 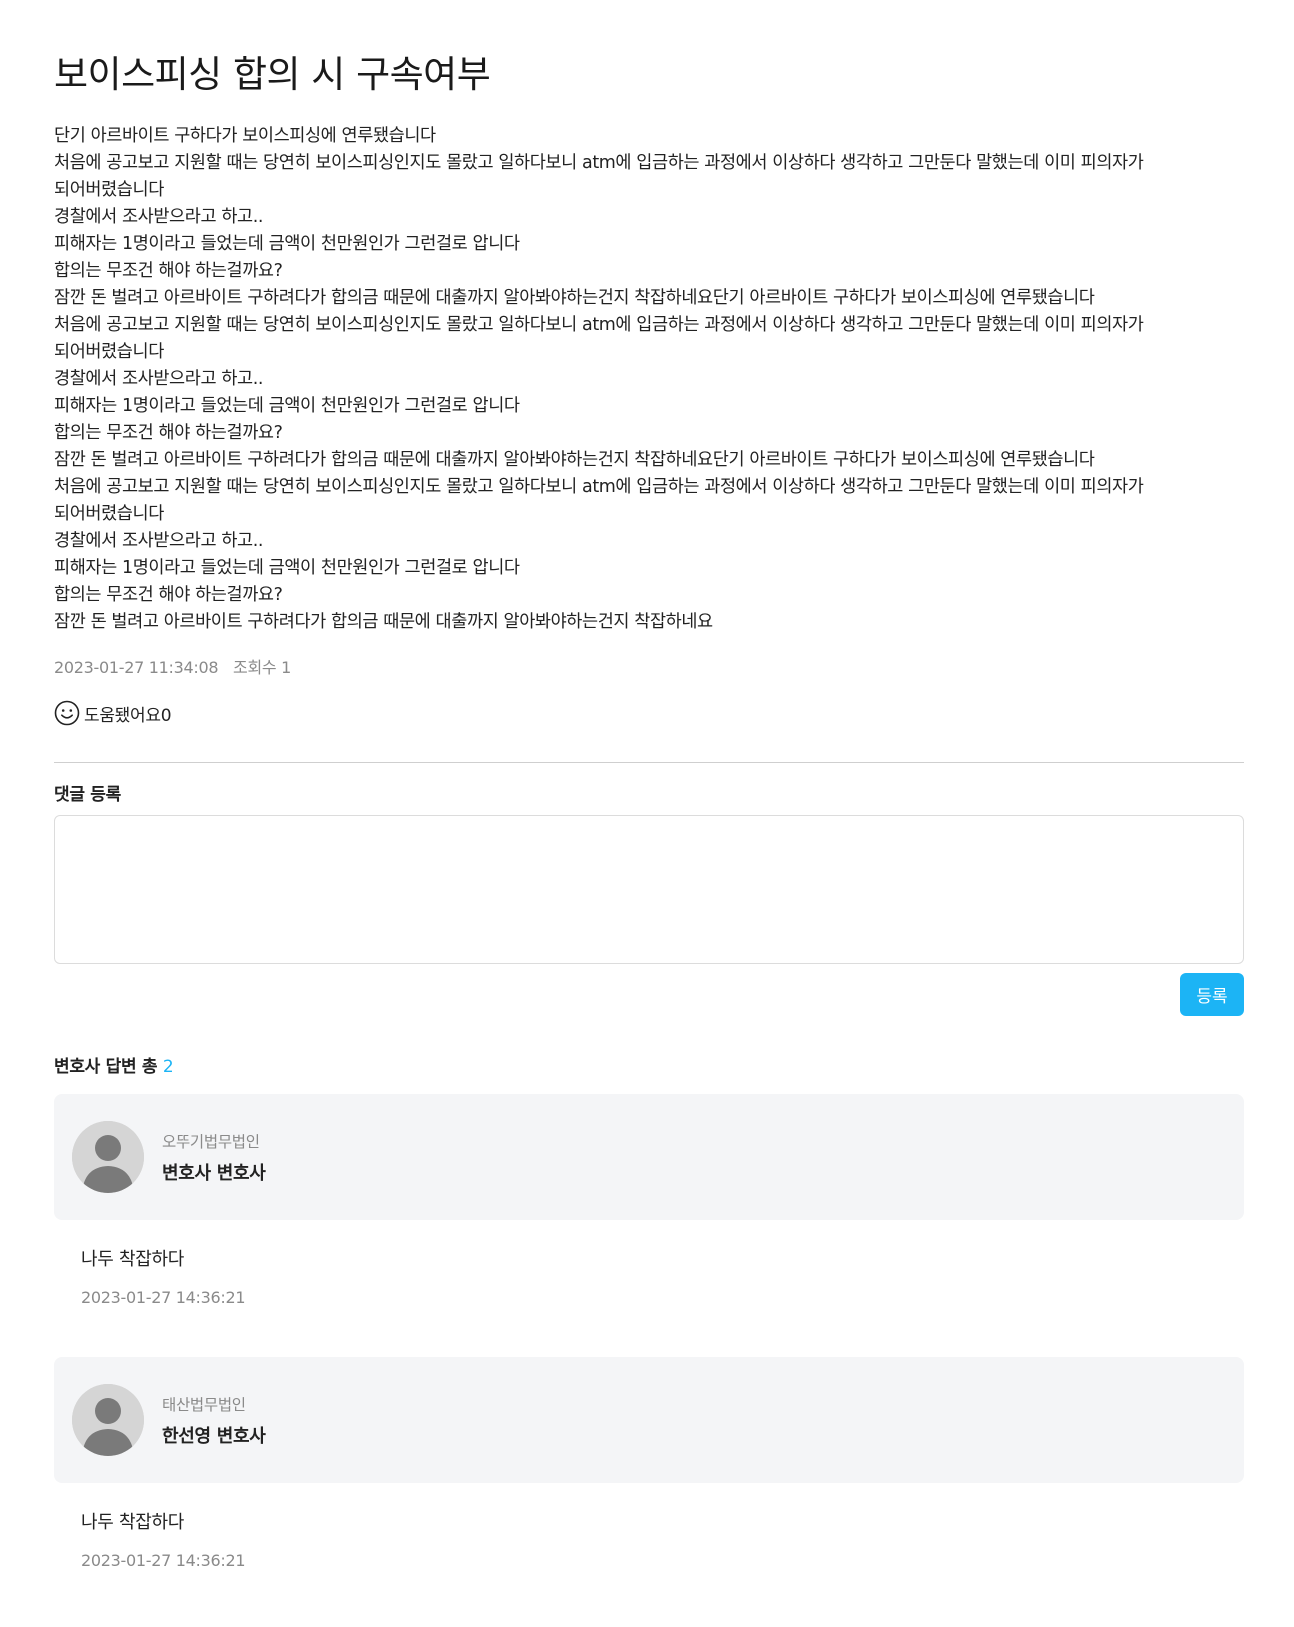 I want to click on post-meta: 2023-01-27 11:34:08 조회수 1, so click(x=177, y=666).